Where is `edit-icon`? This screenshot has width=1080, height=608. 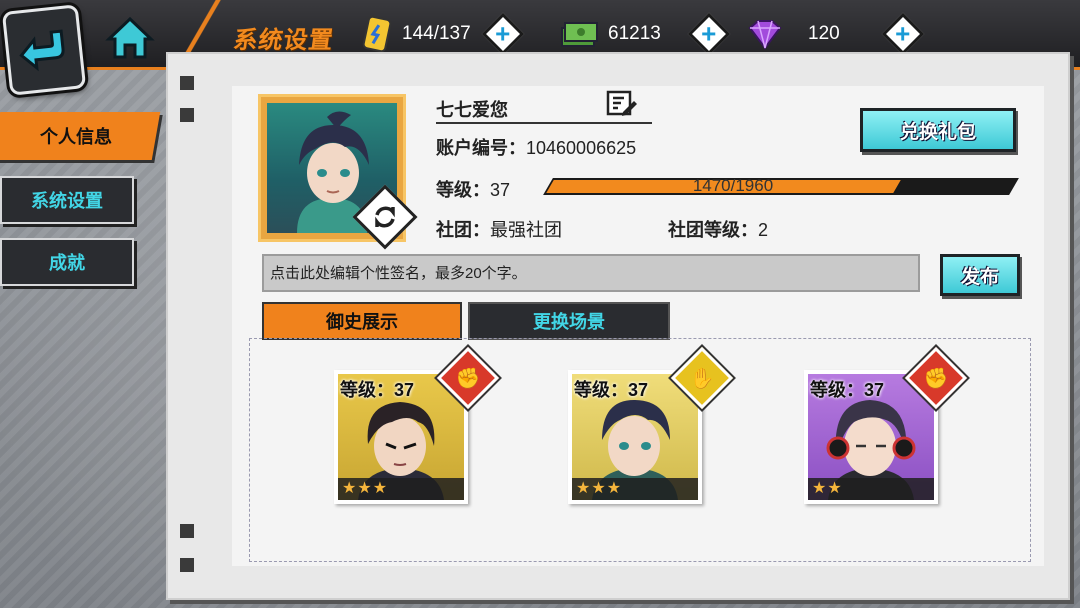
edit-icon is located at coordinates (621, 103).